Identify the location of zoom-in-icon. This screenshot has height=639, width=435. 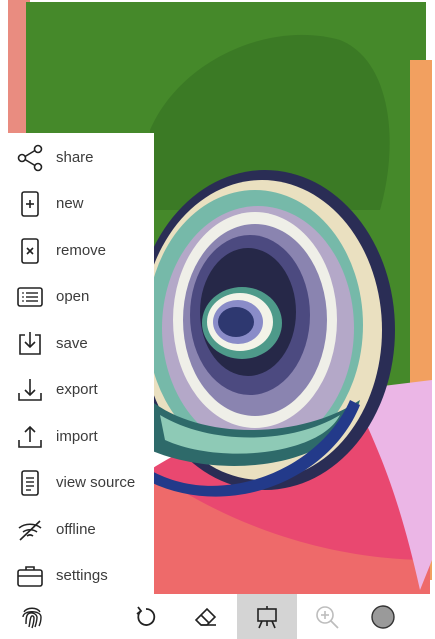
(327, 617).